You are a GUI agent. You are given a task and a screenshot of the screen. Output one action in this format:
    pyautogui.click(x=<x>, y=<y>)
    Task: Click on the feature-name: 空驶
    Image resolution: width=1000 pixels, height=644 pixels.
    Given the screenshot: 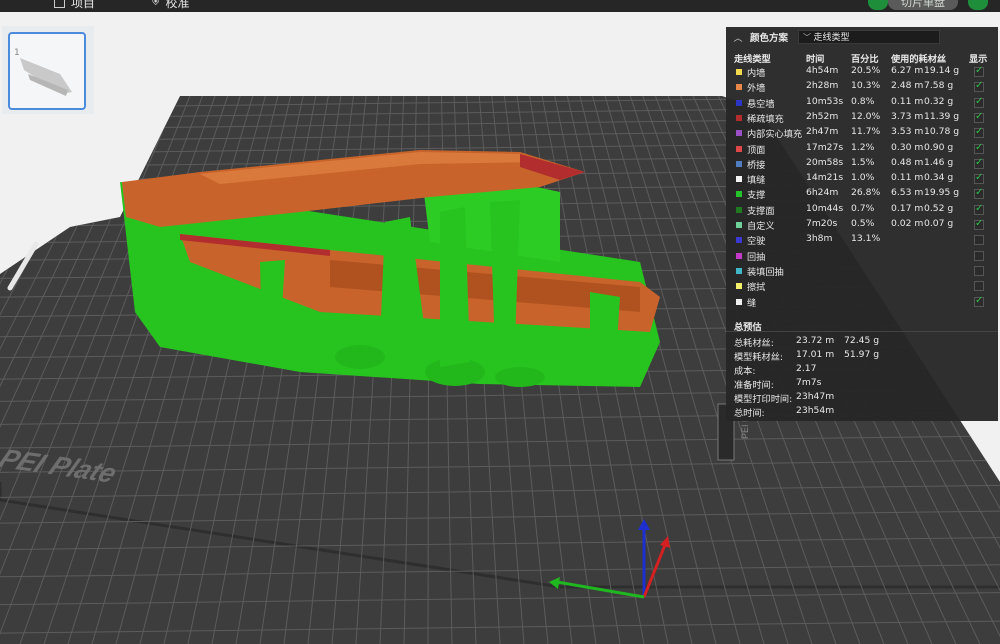 What is the action you would take?
    pyautogui.click(x=756, y=242)
    